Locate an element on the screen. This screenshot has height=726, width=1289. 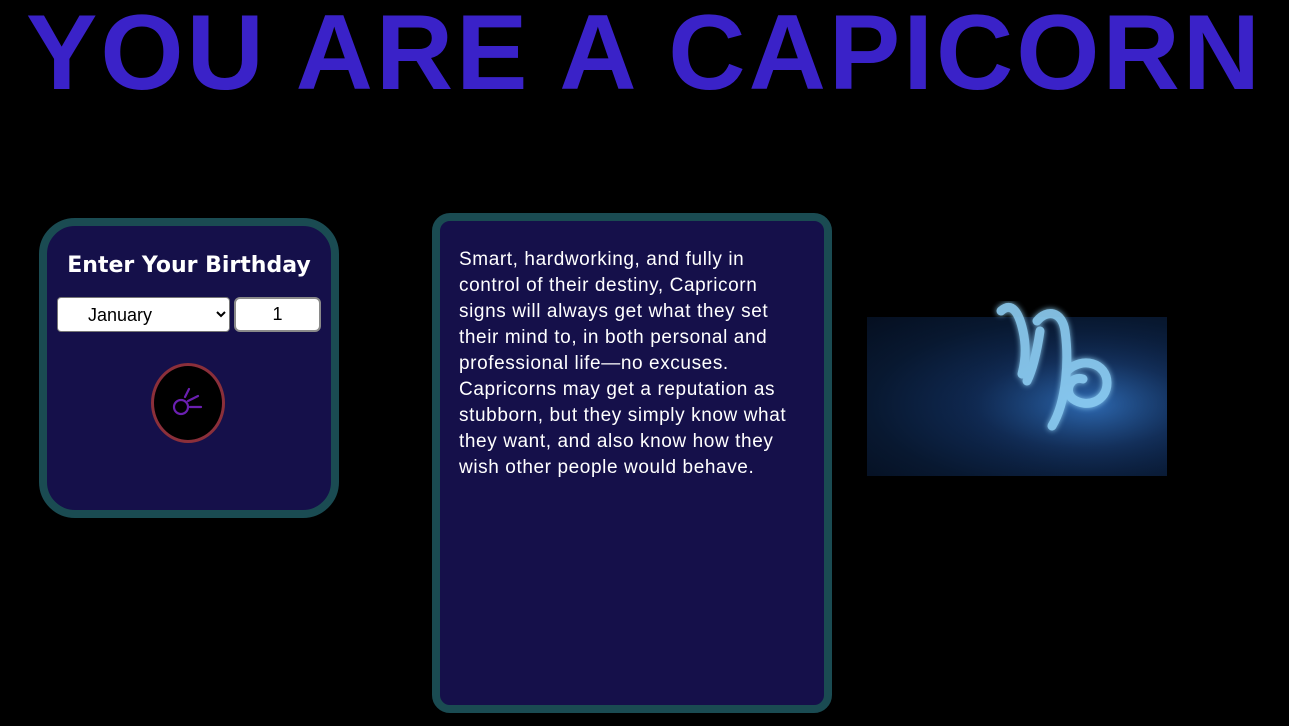
month-select: January is located at coordinates (143, 314).